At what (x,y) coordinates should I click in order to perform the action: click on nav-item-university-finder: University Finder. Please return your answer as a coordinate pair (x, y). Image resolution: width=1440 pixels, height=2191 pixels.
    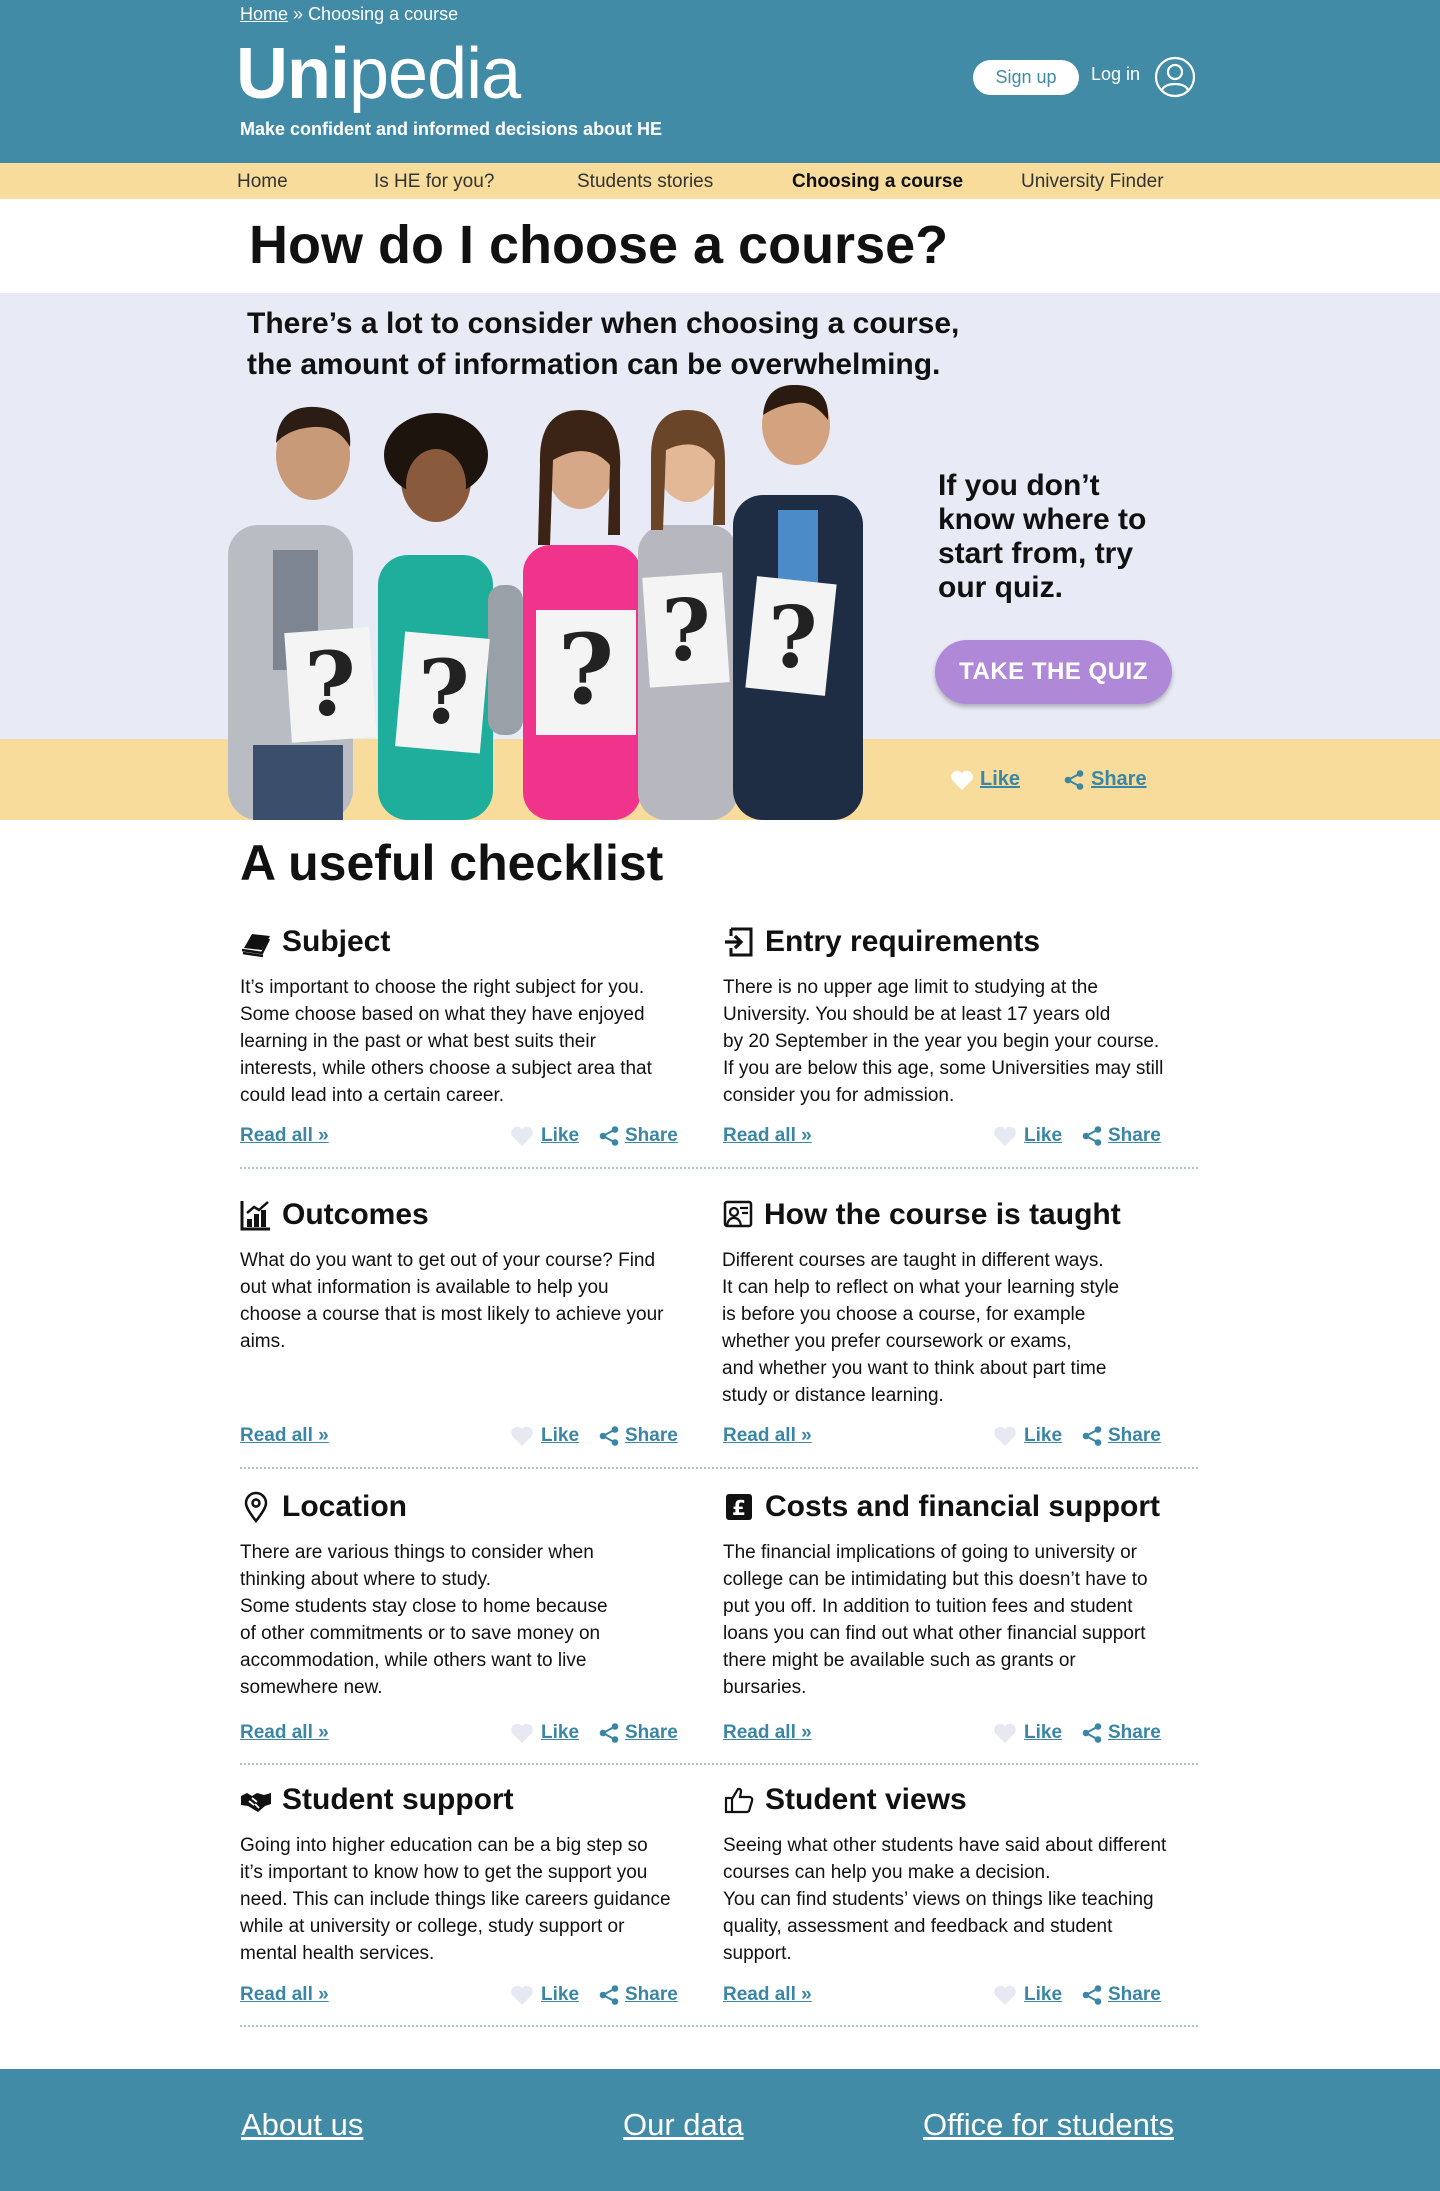
    Looking at the image, I should click on (1092, 182).